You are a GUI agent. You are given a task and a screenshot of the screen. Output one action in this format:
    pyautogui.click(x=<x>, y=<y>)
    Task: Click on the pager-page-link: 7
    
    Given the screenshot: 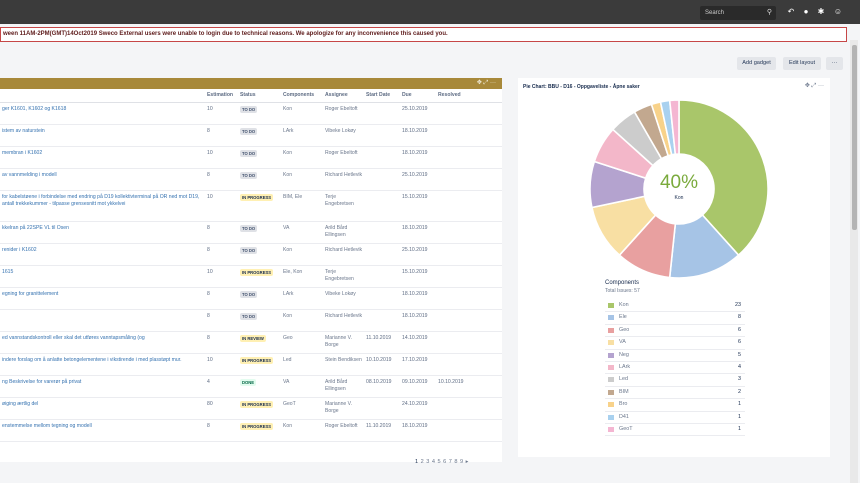 What is the action you would take?
    pyautogui.click(x=450, y=462)
    